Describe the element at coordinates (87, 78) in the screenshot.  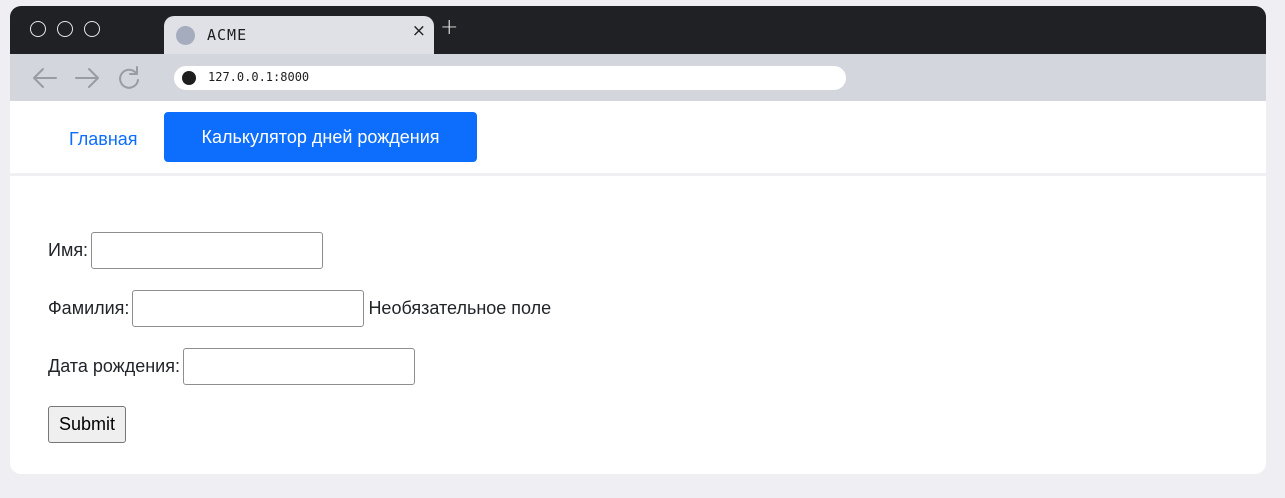
I see `forward-arrow-icon` at that location.